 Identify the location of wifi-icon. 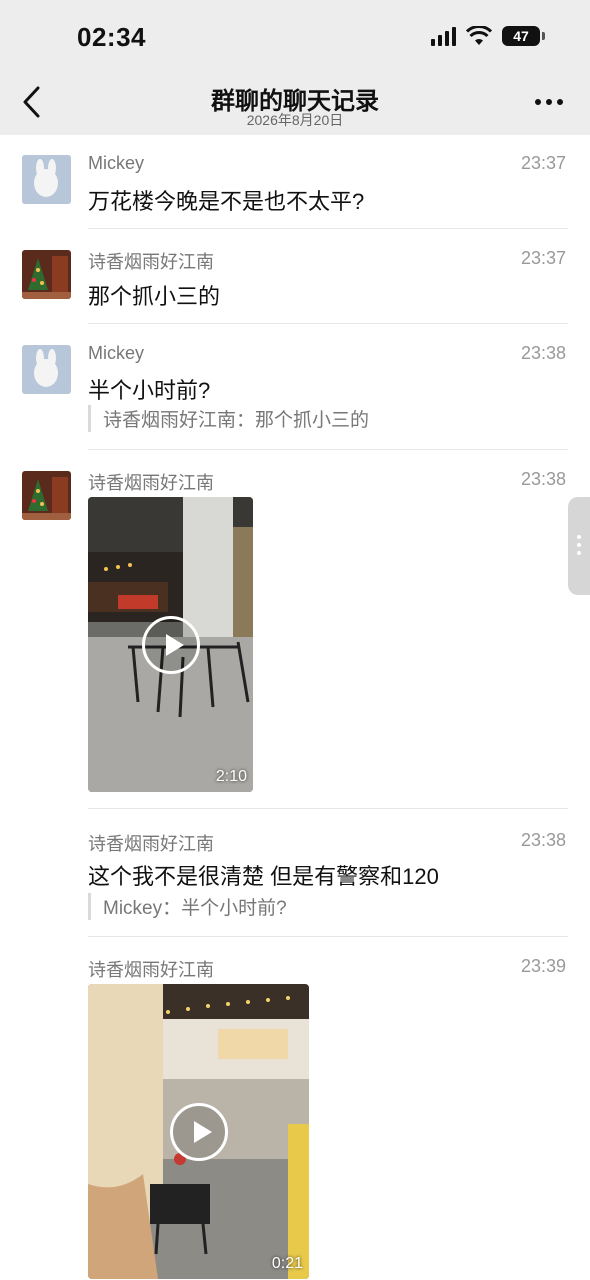
(479, 35).